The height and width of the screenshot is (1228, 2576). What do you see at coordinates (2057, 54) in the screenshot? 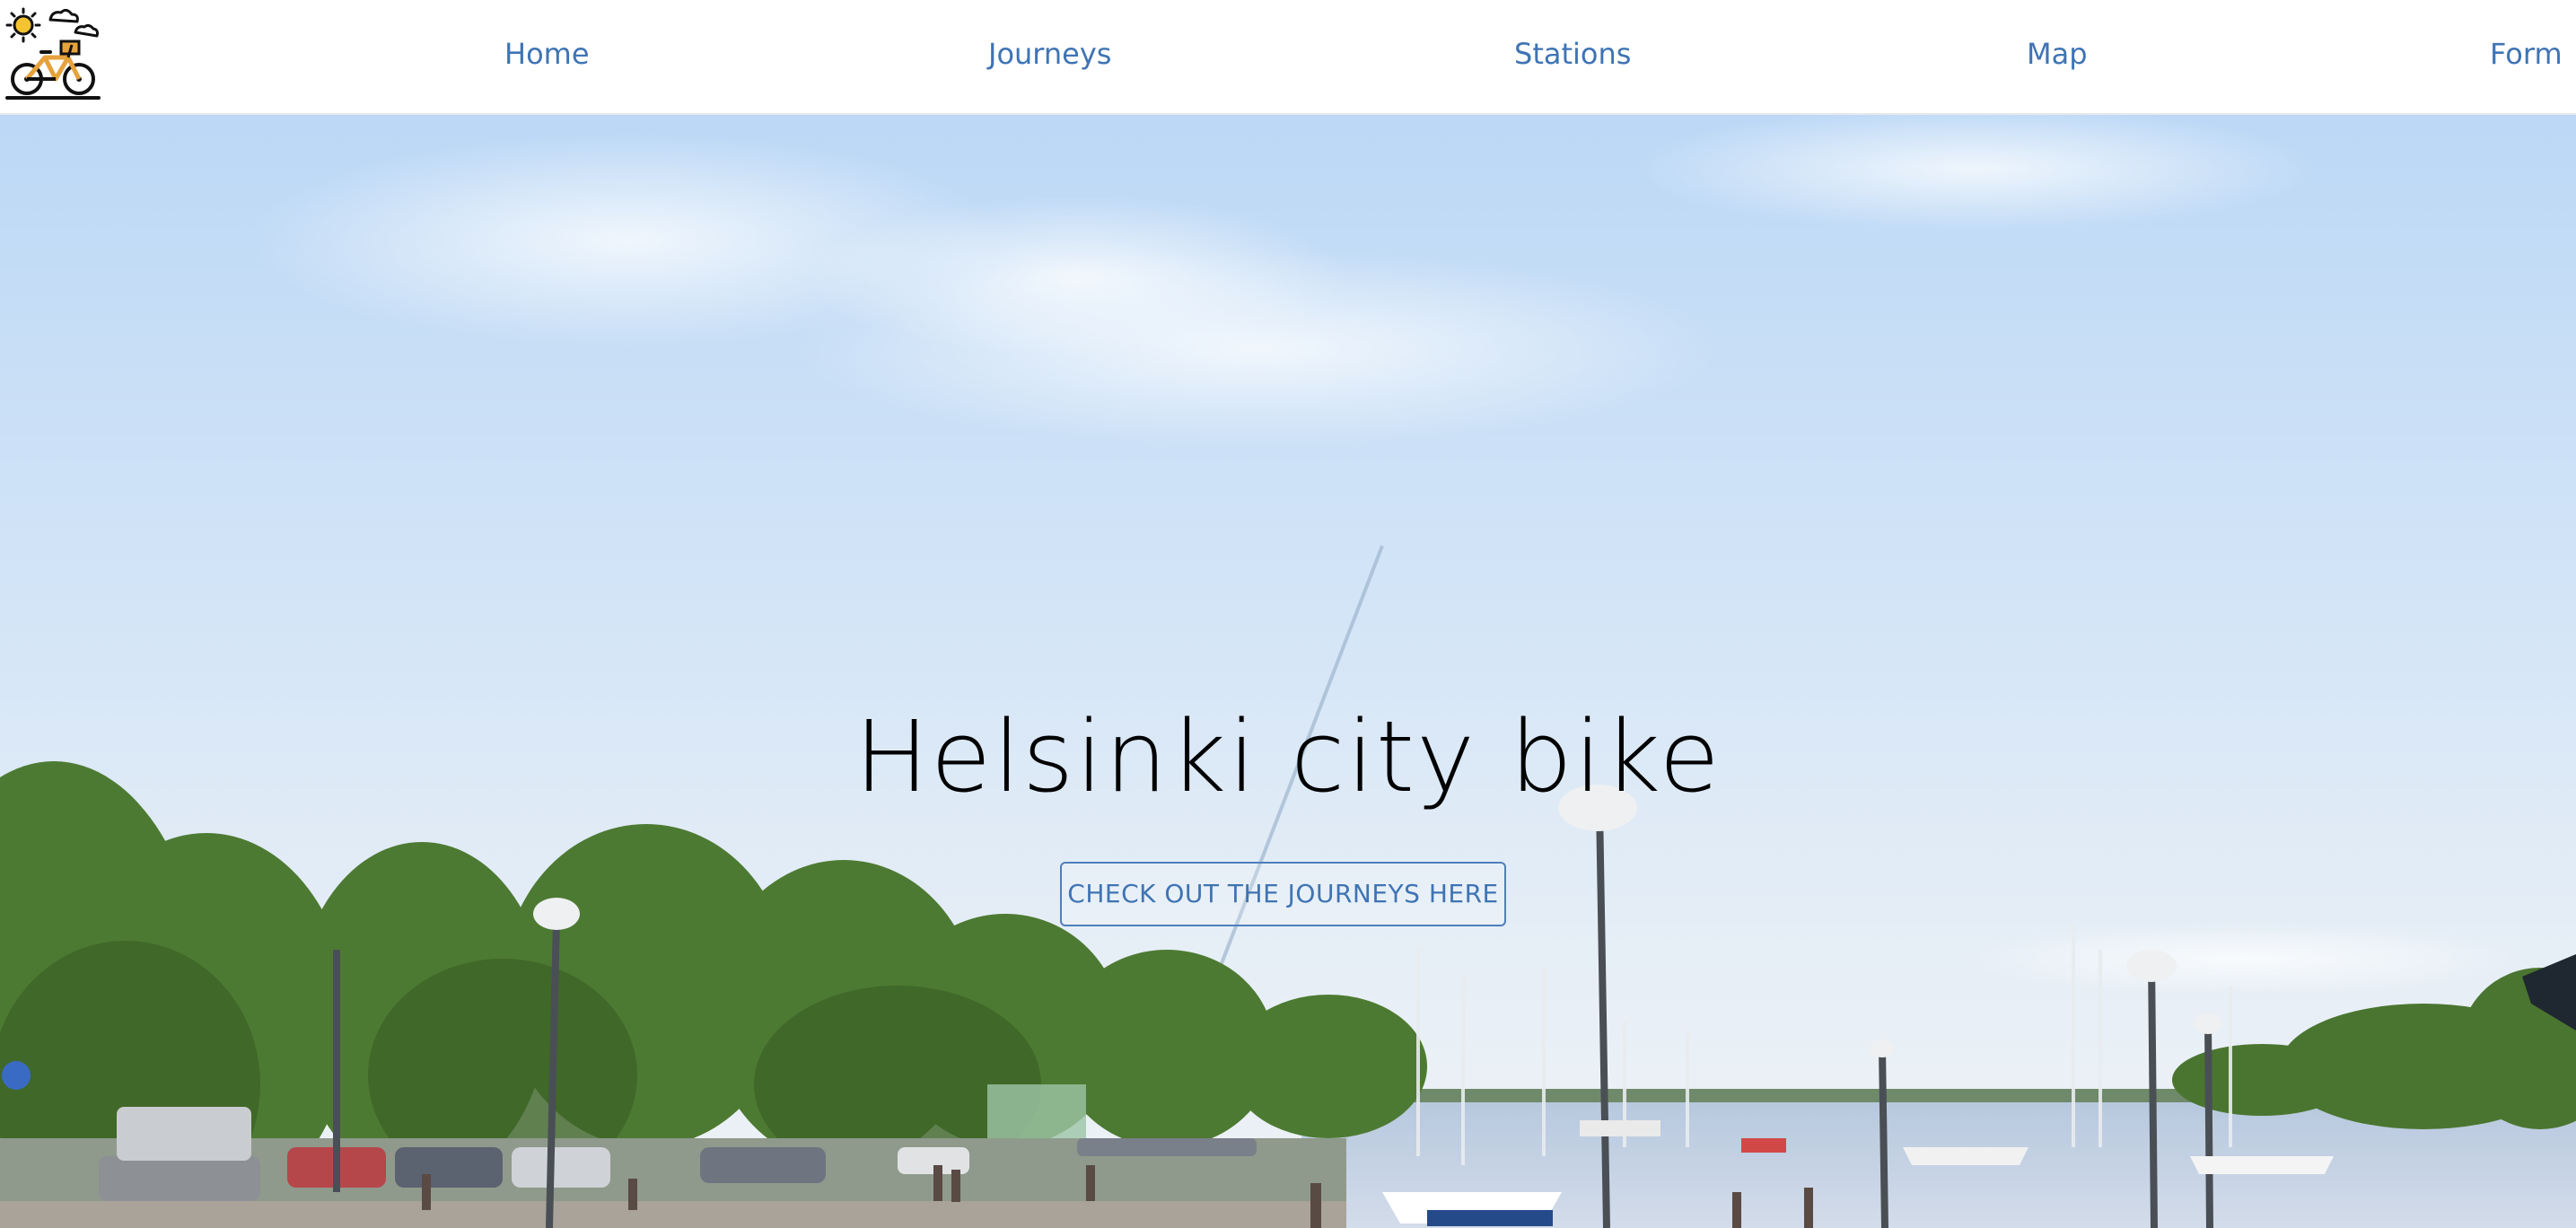
I see `nav-link-map: Map` at bounding box center [2057, 54].